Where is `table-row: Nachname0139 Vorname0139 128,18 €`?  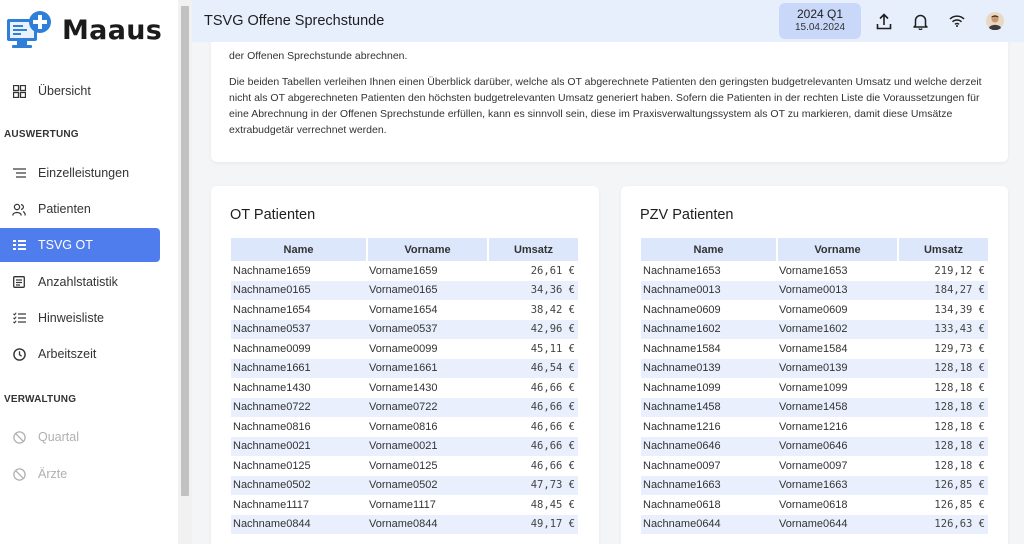
table-row: Nachname0139 Vorname0139 128,18 € is located at coordinates (814, 368).